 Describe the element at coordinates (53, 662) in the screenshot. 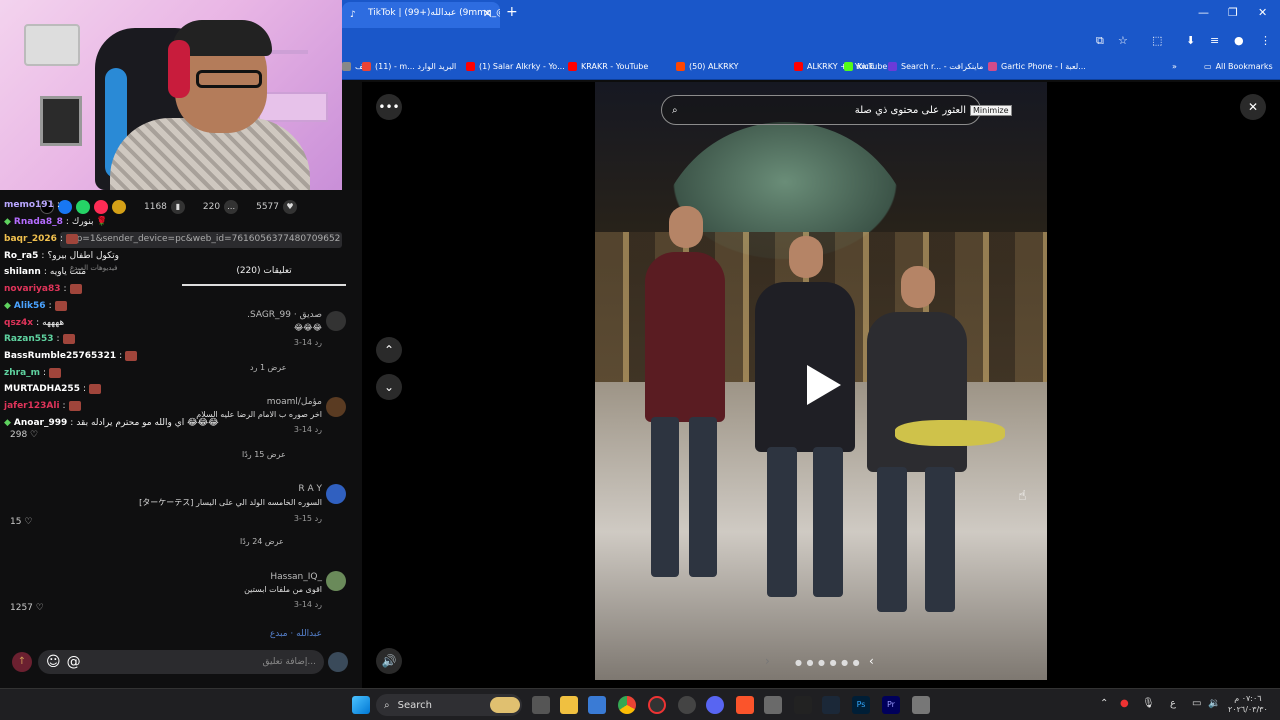

I see `emoji-icon: ☺` at that location.